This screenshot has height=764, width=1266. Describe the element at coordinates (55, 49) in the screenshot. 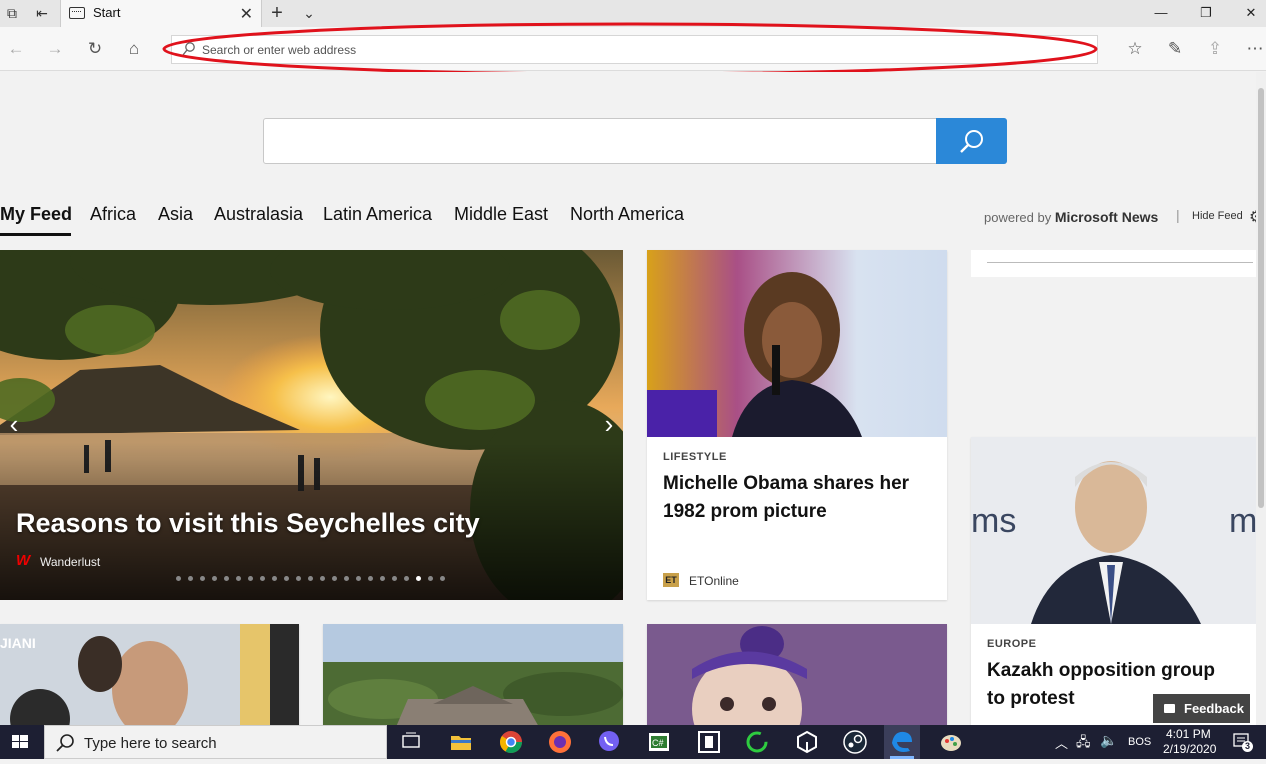

I see `forward-arrow-icon: →` at that location.